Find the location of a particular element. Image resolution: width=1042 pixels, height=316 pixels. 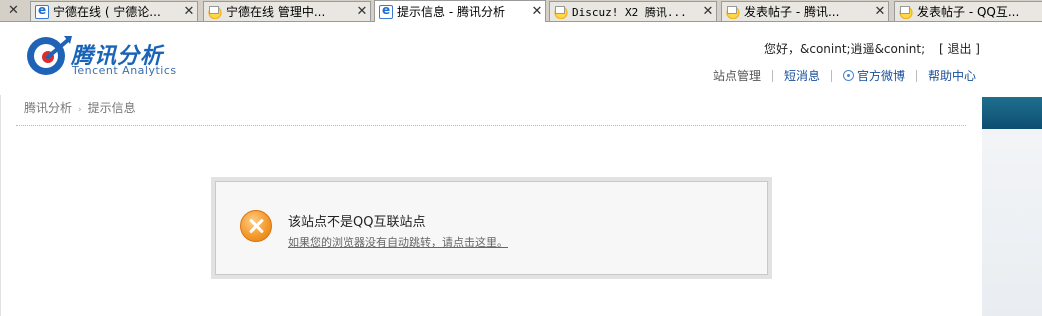

tab-ningde-forum: 宁德在线 ( 宁德论... ✕ is located at coordinates (114, 11).